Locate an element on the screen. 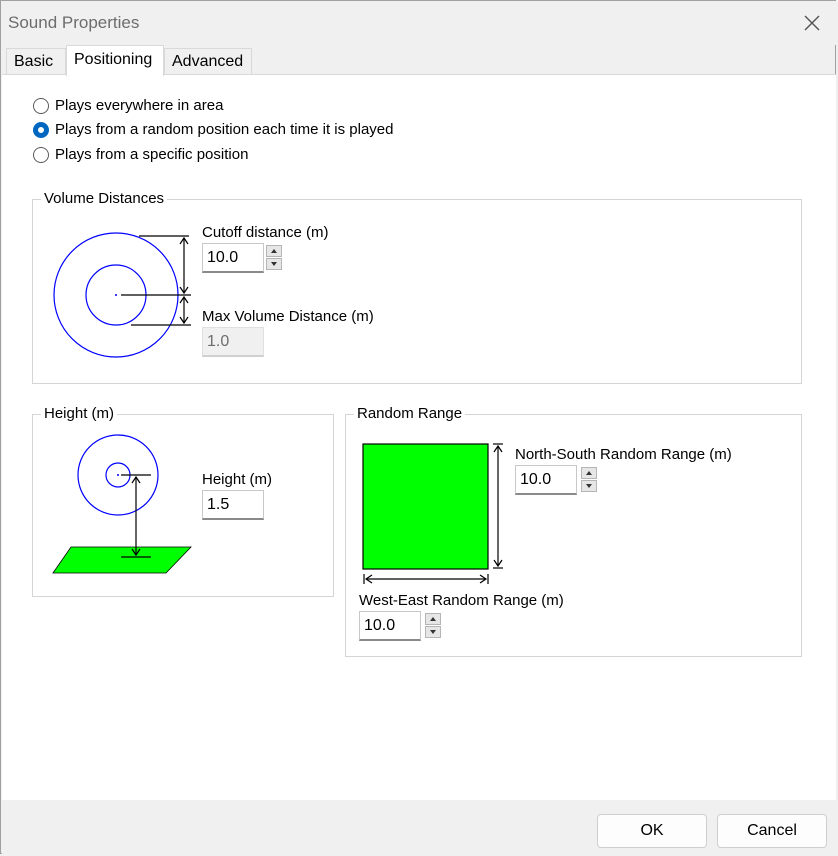 Image resolution: width=838 pixels, height=856 pixels. radio-plays-specific-position: Plays from a specific position is located at coordinates (140, 154).